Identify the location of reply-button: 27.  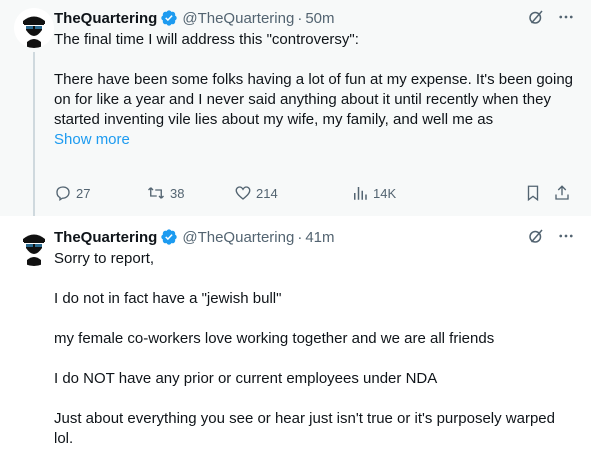
(72, 193).